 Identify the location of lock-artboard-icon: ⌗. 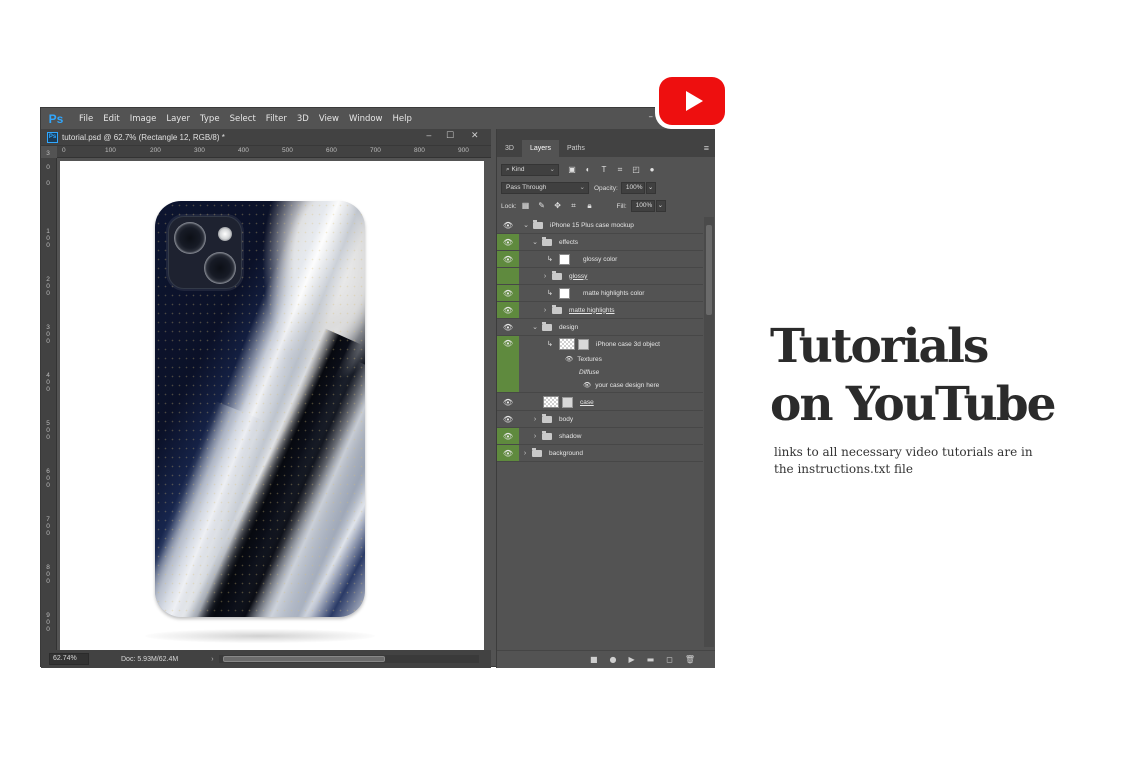
(574, 206).